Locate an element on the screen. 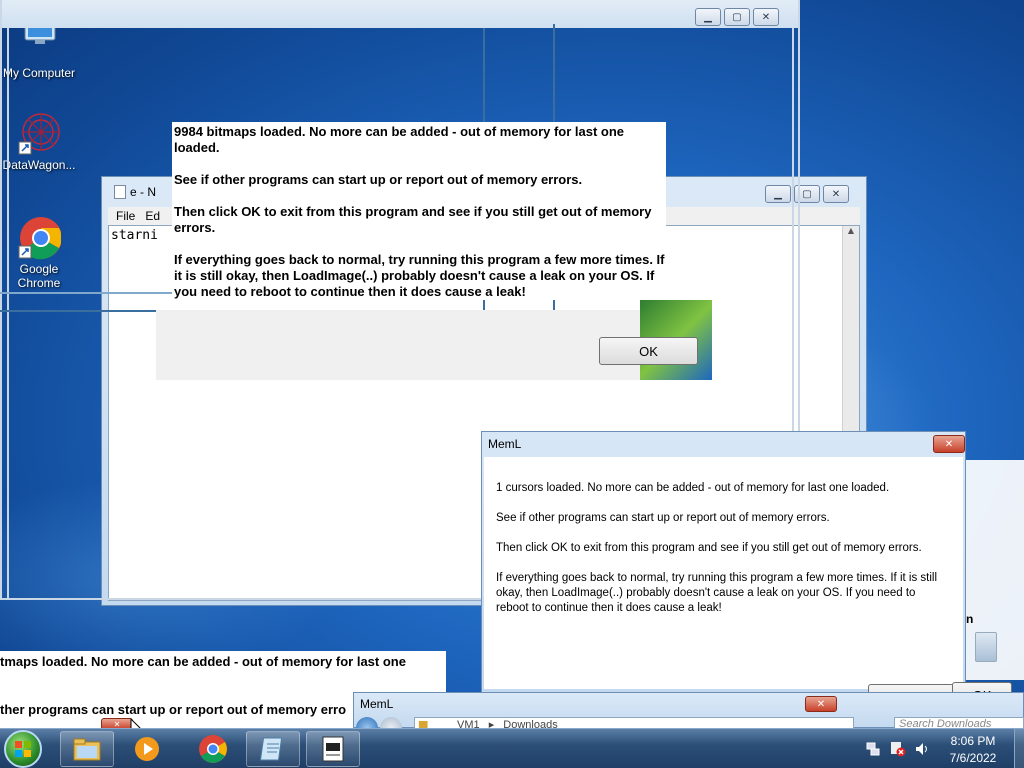 Image resolution: width=1024 pixels, height=768 pixels. application-icon is located at coordinates (333, 749).